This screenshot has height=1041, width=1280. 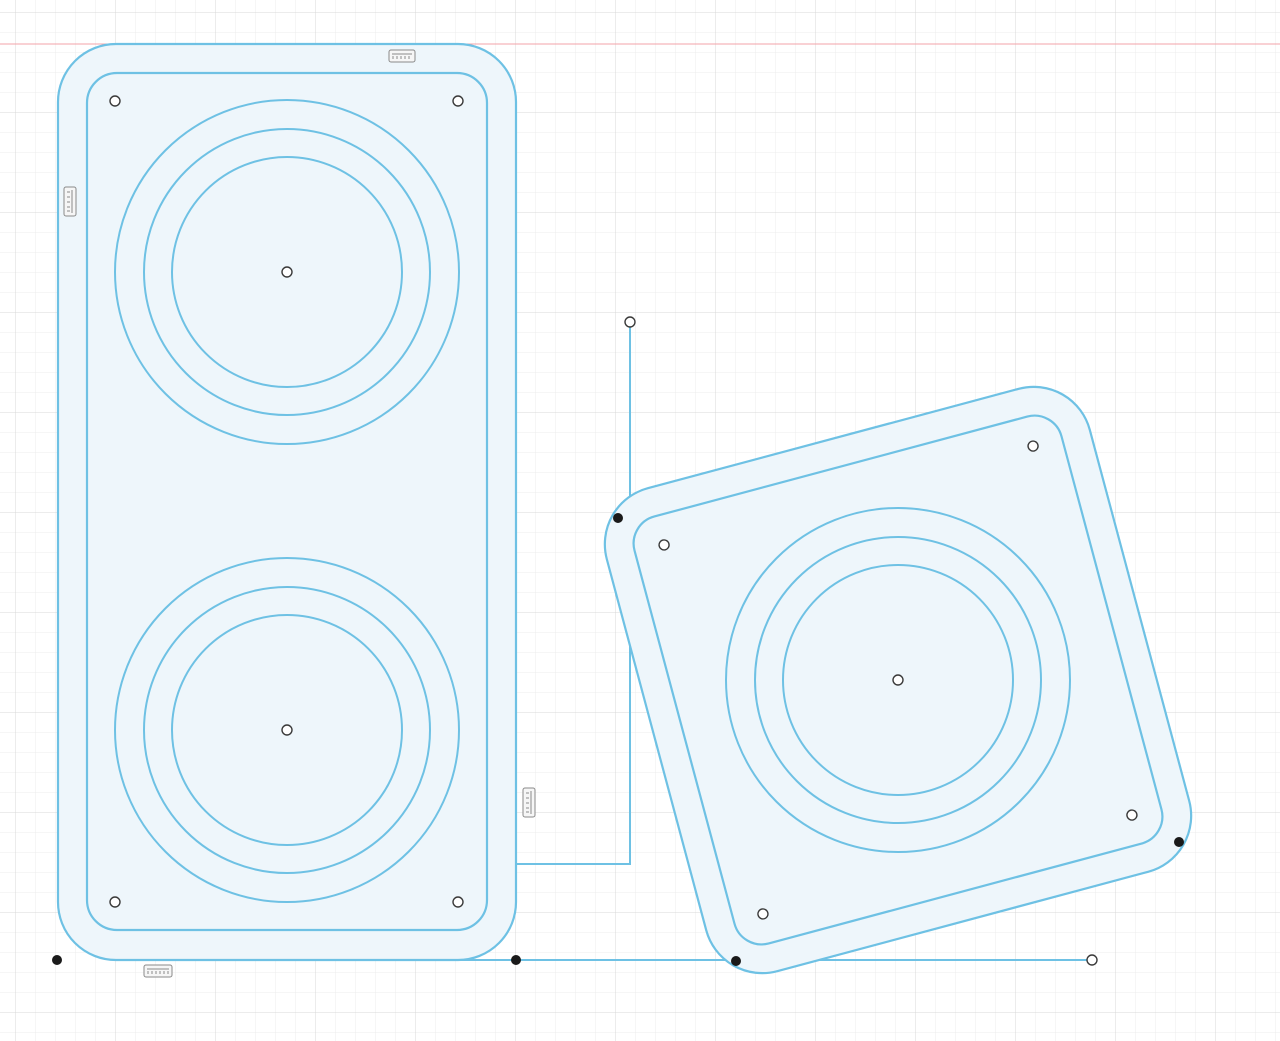 I want to click on square-driver-center-point, so click(x=898, y=680).